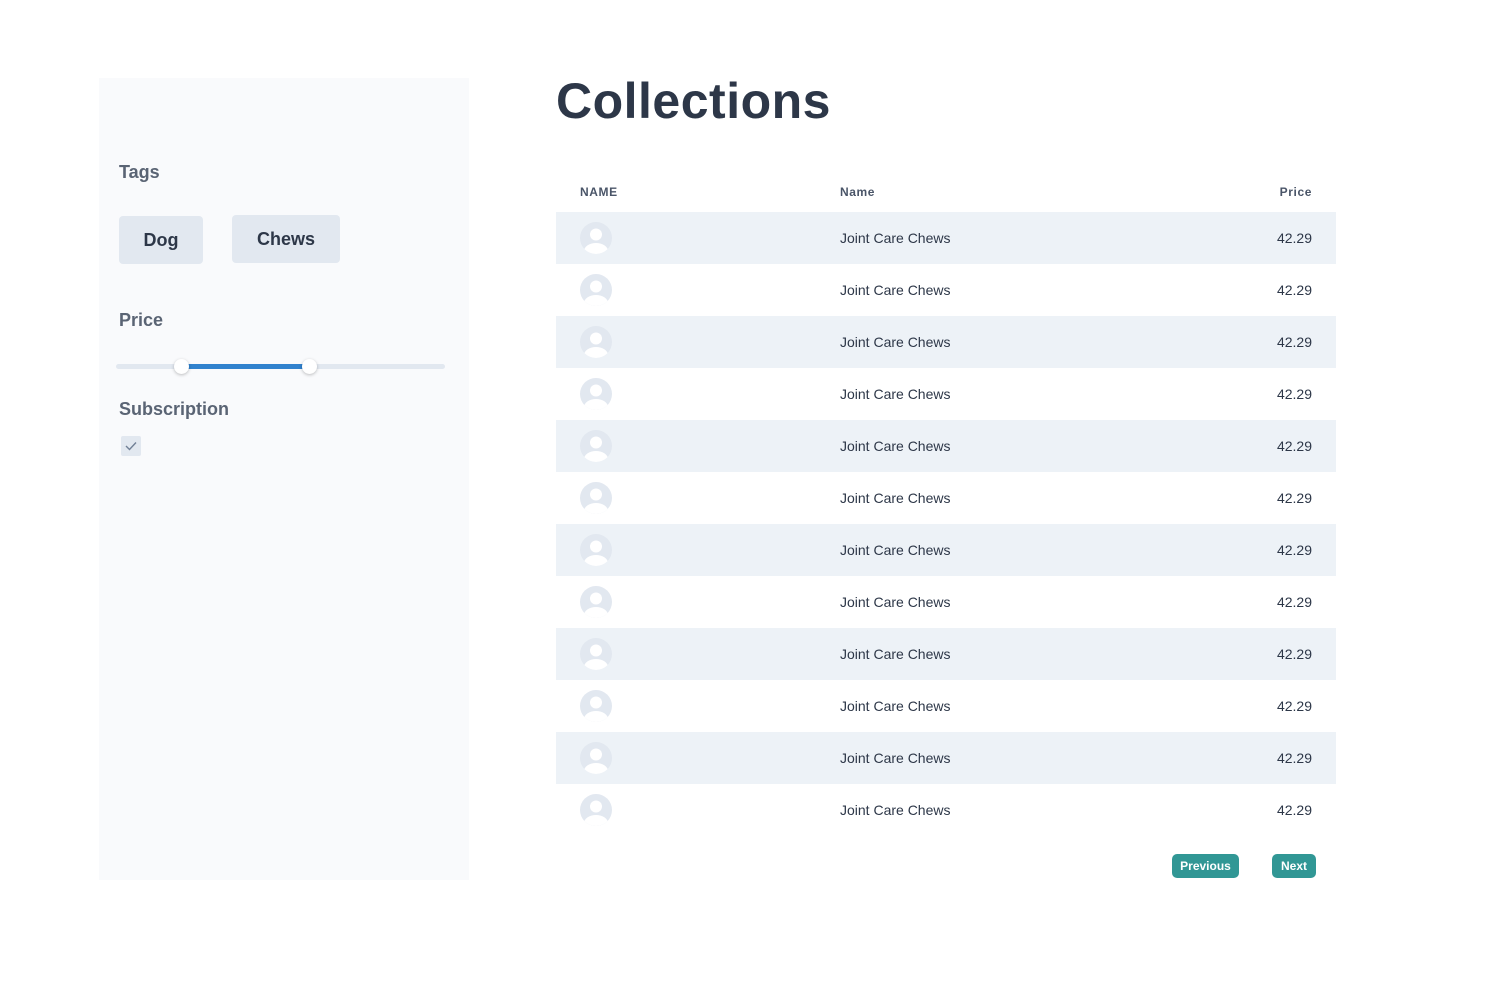 The image size is (1512, 982). Describe the element at coordinates (310, 366) in the screenshot. I see `price-max-thumb` at that location.